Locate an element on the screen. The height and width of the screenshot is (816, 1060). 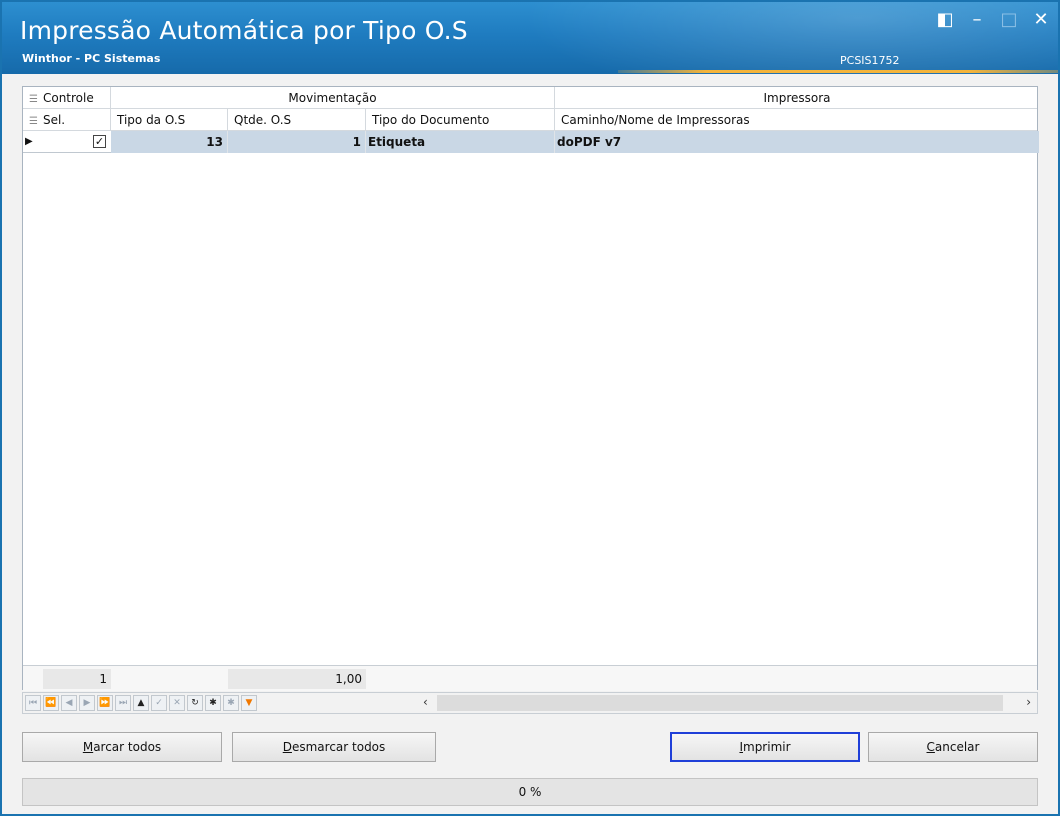
imprimir-button: Imprimir is located at coordinates (765, 747).